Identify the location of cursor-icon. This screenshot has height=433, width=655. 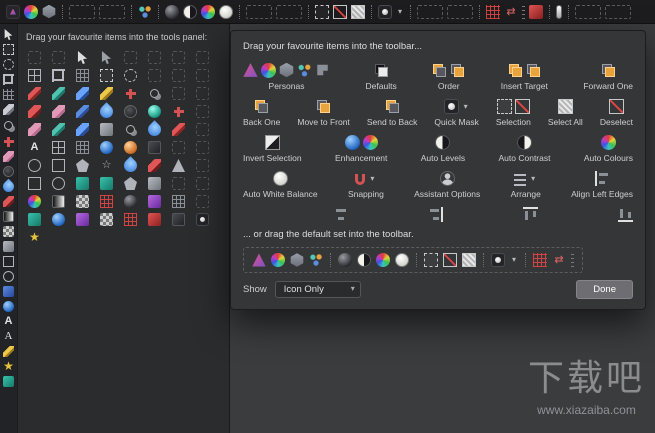
(82, 57).